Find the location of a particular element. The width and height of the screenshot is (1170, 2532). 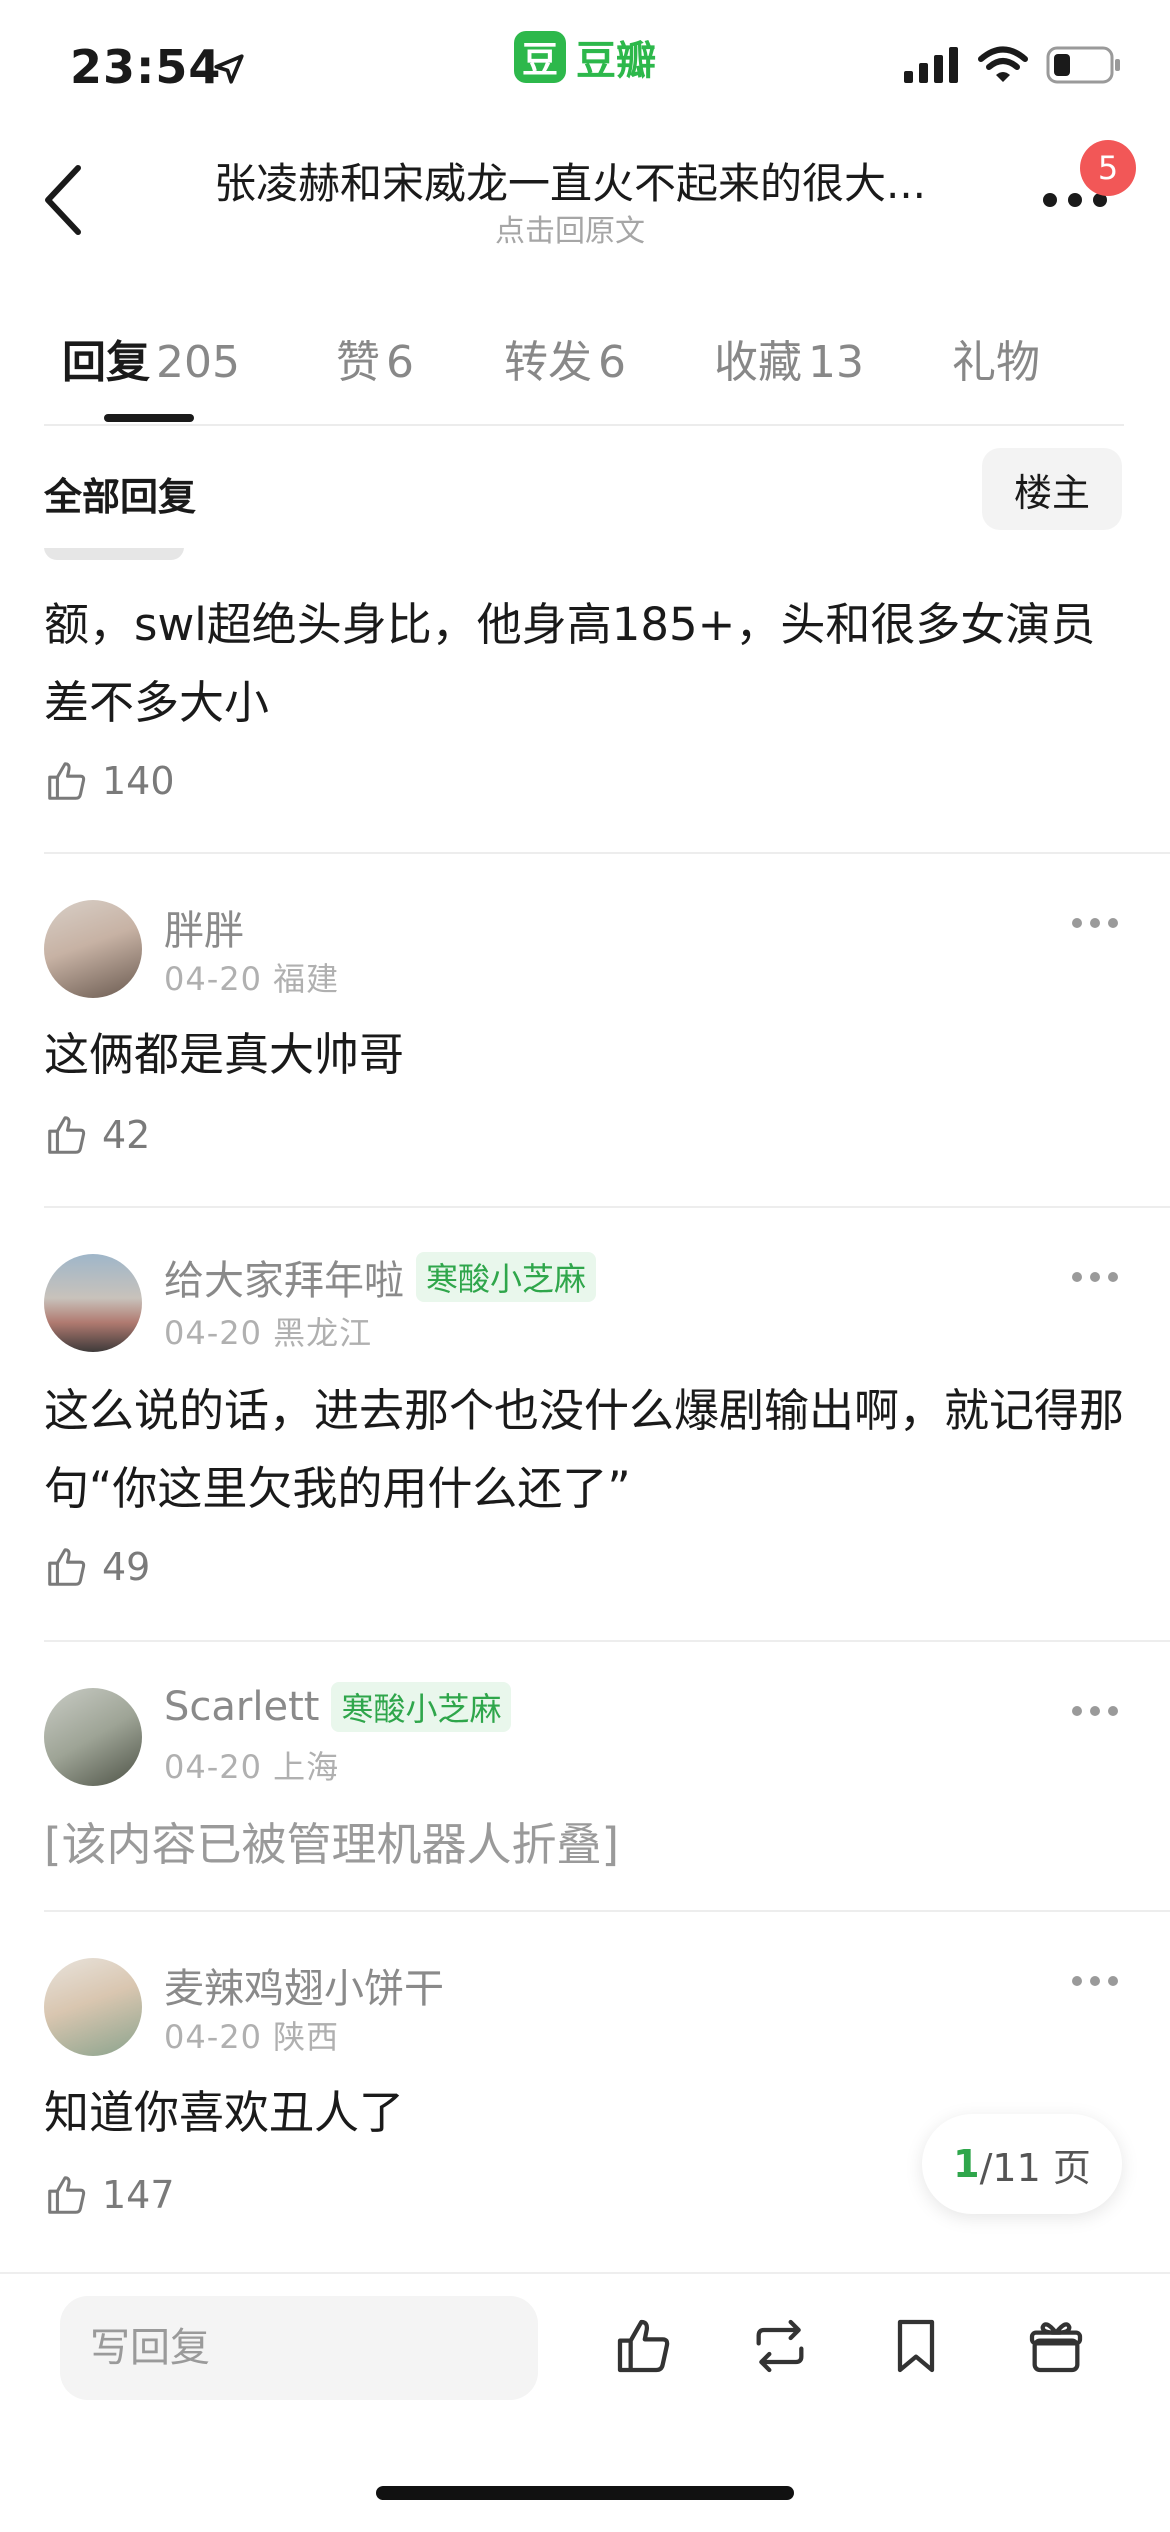

comment-meta: 04-20 上海 is located at coordinates (252, 1767).